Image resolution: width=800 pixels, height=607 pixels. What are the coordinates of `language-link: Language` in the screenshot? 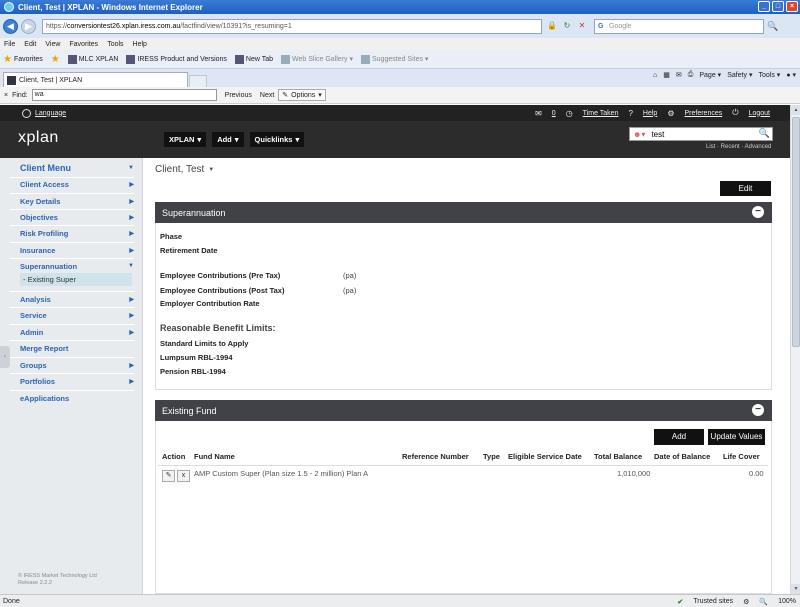 It's located at (44, 113).